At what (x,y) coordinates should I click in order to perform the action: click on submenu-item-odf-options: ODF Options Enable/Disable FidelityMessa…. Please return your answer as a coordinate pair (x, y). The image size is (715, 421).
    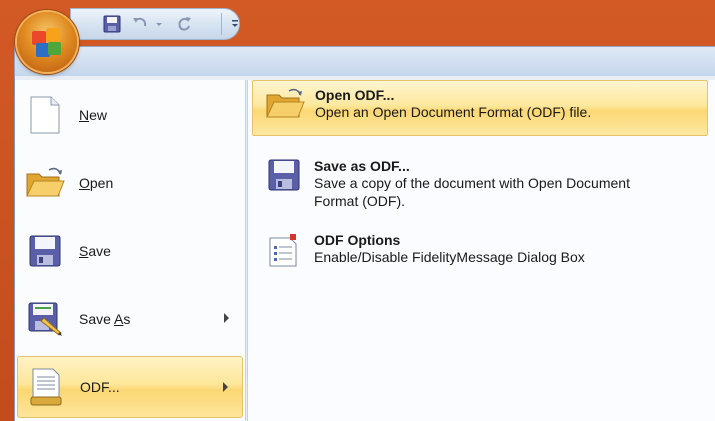
    Looking at the image, I should click on (480, 251).